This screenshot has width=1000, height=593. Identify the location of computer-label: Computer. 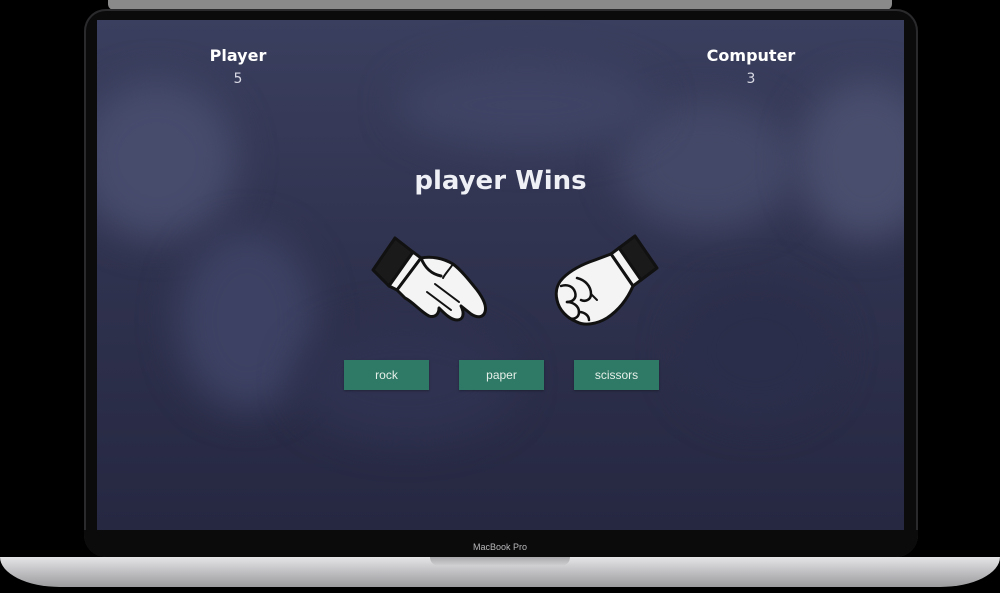
(751, 55).